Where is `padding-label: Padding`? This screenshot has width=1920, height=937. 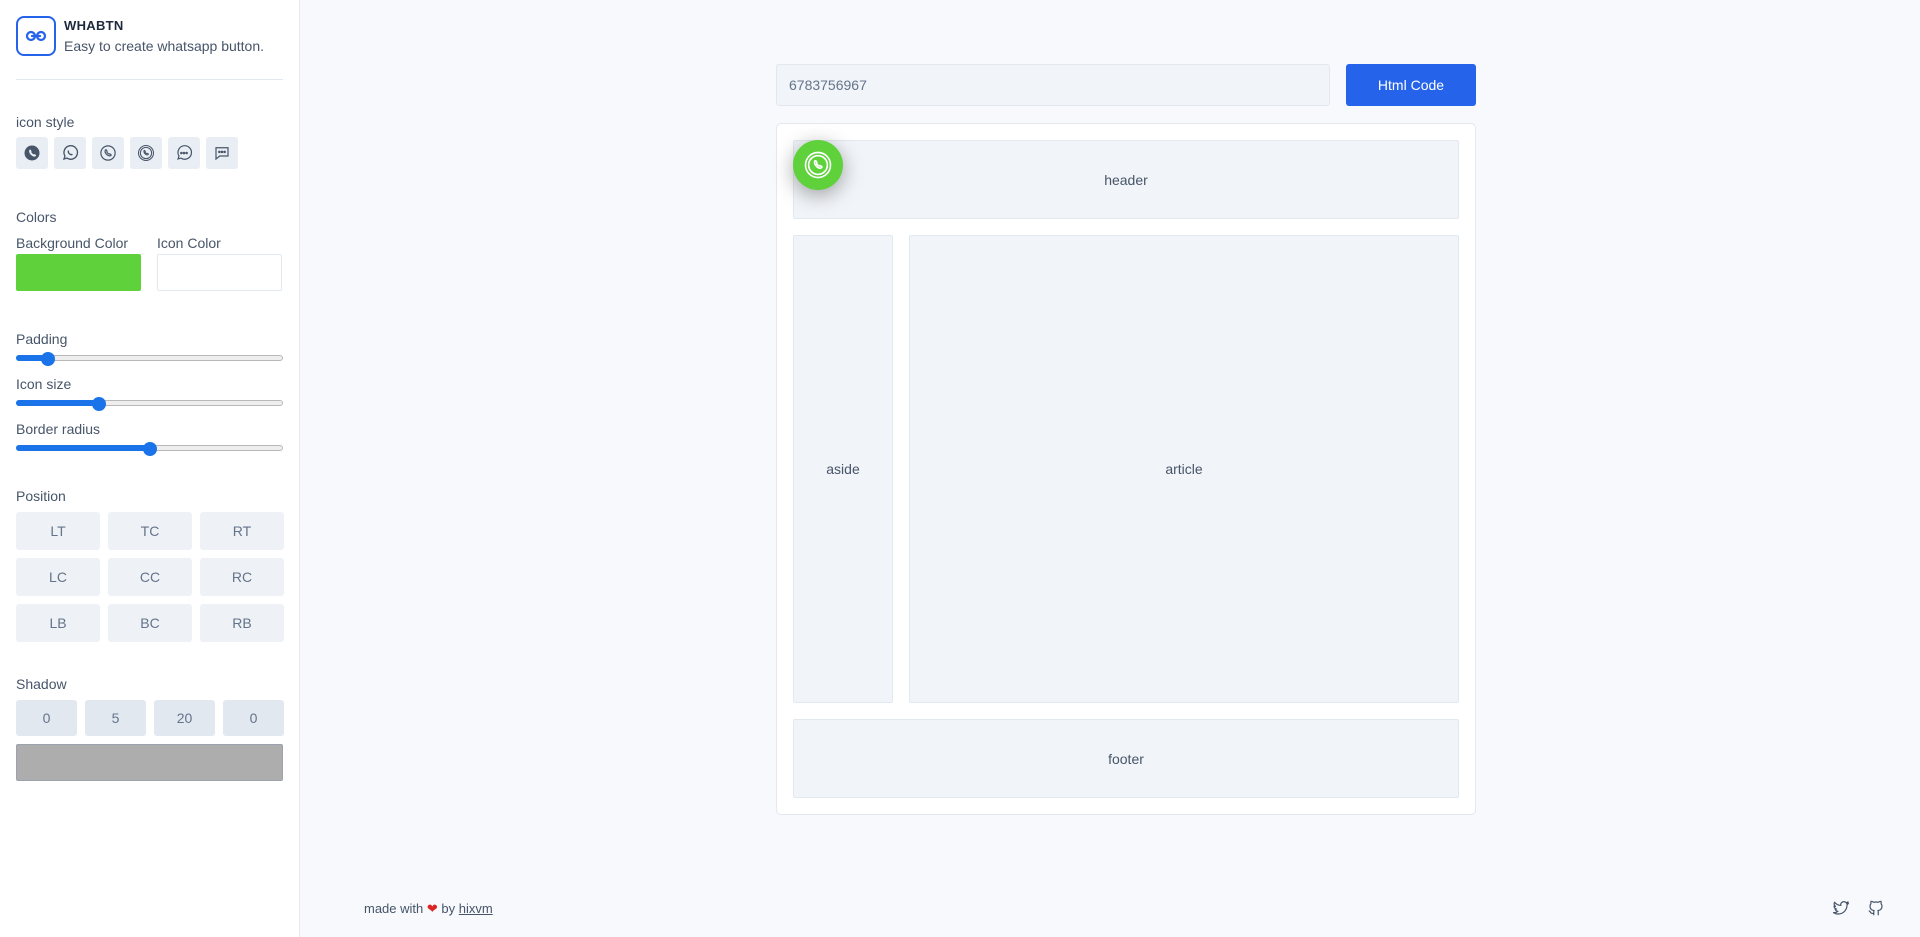
padding-label: Padding is located at coordinates (42, 339).